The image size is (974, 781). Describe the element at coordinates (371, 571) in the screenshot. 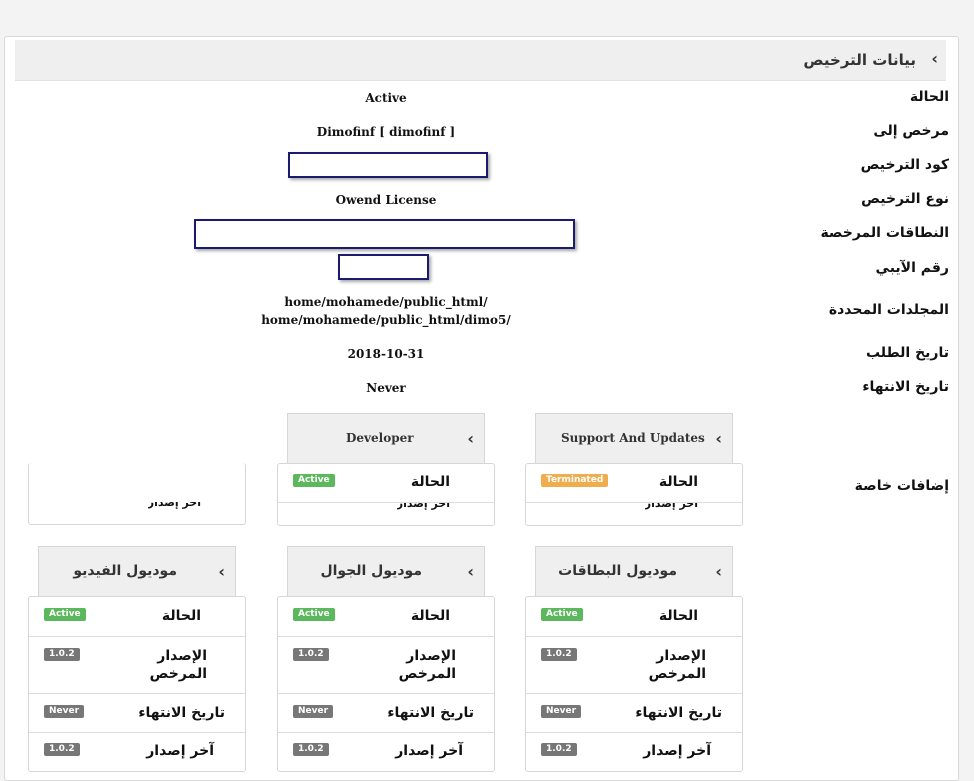

I see `module-title: موديول الجوال` at that location.